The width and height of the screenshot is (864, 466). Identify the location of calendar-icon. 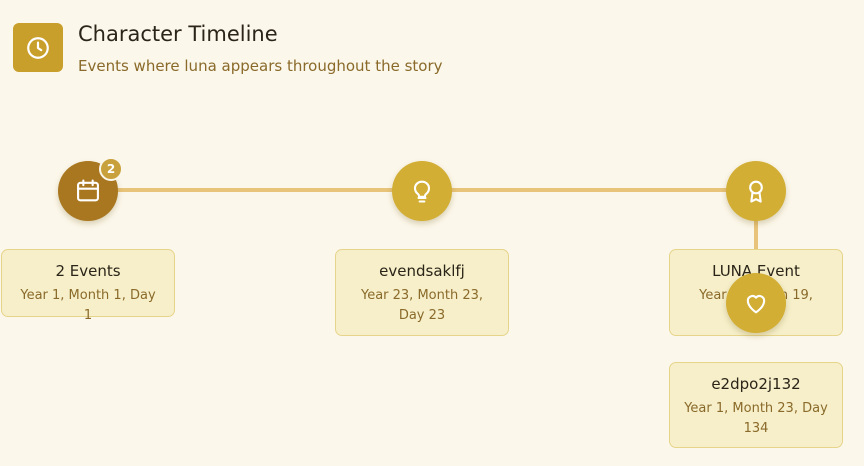
(88, 190).